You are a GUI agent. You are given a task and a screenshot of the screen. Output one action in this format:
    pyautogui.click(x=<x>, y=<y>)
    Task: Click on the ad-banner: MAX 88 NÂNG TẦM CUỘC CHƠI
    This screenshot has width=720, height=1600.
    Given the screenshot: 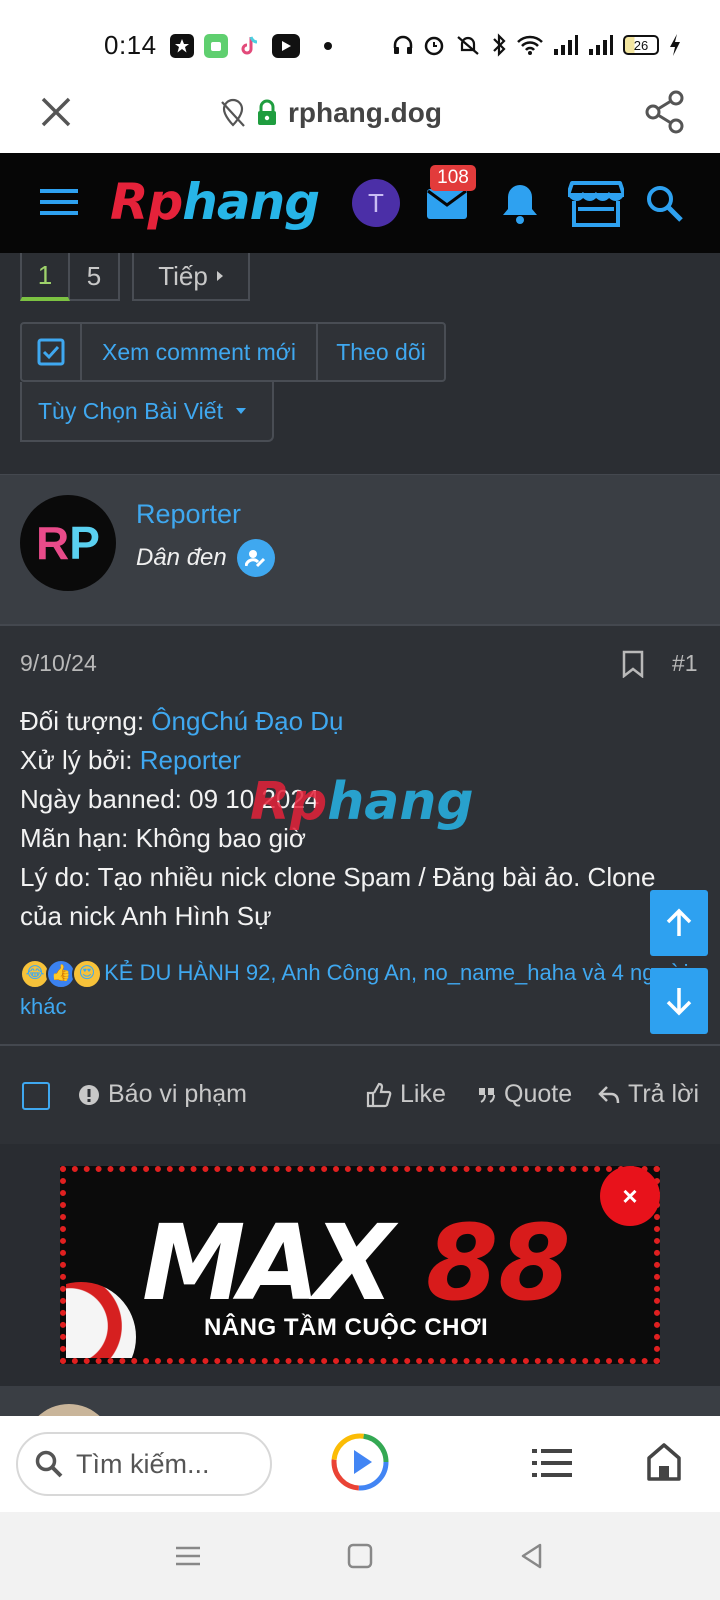 What is the action you would take?
    pyautogui.click(x=360, y=1265)
    